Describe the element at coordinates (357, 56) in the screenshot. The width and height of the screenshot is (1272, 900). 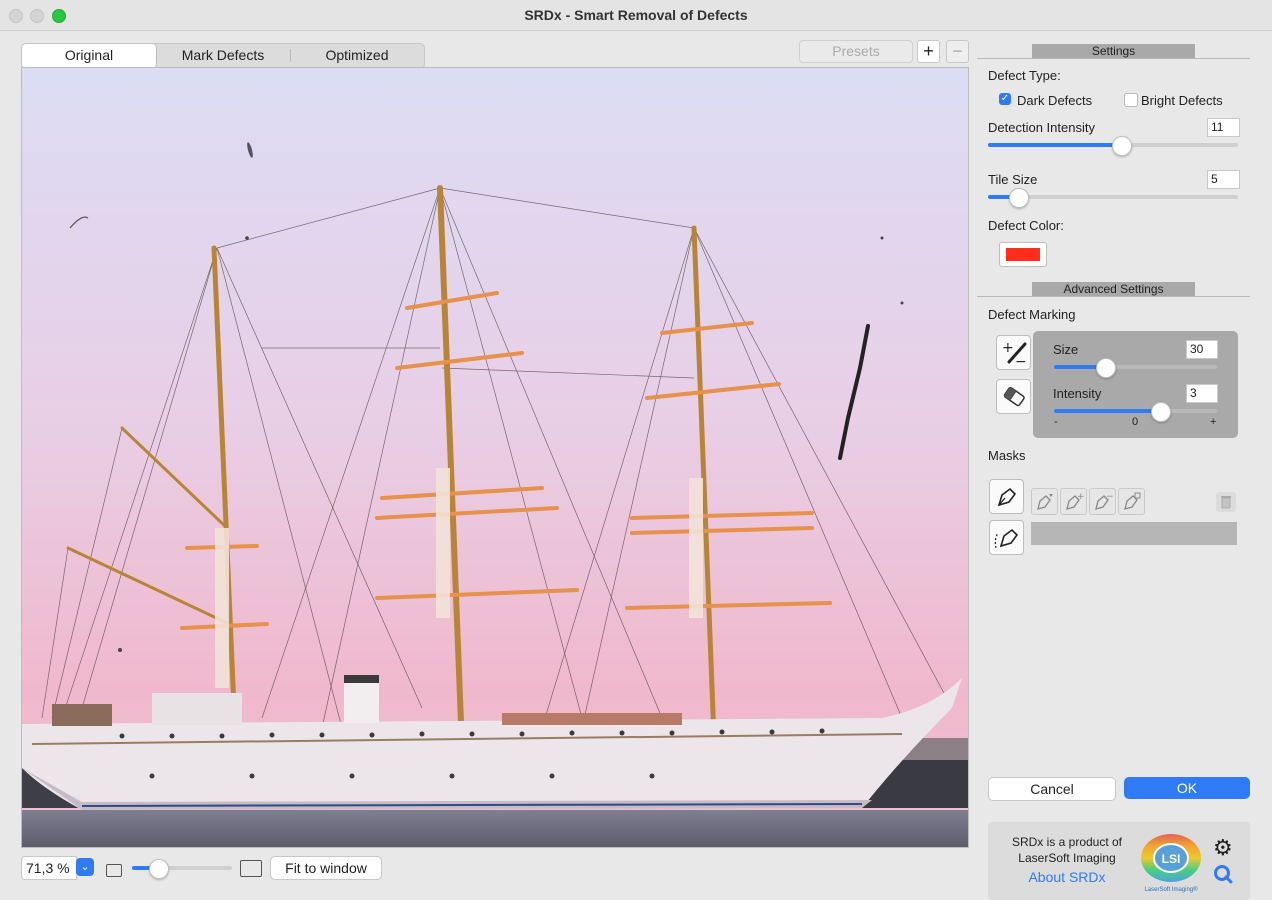
I see `tab-optimized: Optimized` at that location.